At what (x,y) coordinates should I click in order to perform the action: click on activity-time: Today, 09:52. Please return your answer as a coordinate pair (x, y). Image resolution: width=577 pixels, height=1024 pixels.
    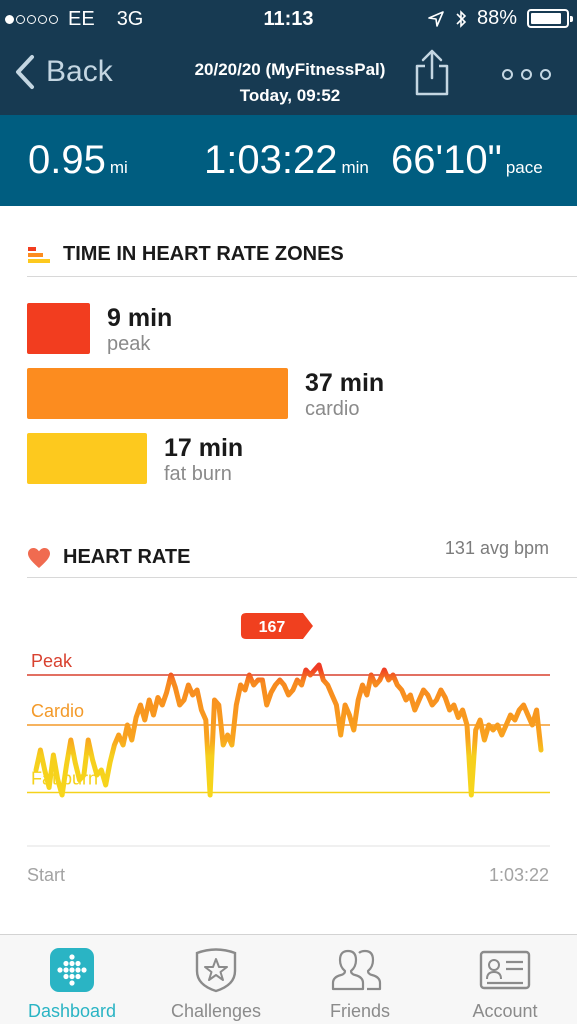
    Looking at the image, I should click on (290, 95).